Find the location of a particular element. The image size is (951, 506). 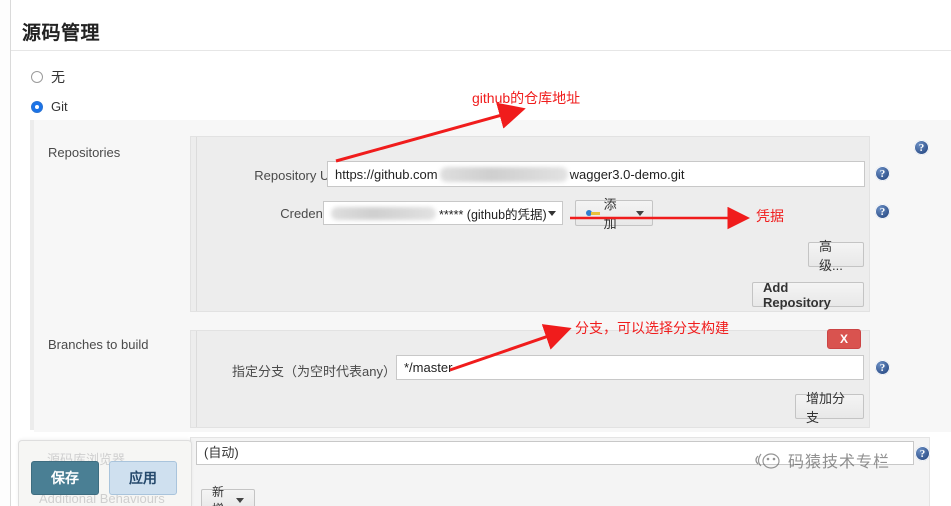

caret-down-icon is located at coordinates (640, 213).